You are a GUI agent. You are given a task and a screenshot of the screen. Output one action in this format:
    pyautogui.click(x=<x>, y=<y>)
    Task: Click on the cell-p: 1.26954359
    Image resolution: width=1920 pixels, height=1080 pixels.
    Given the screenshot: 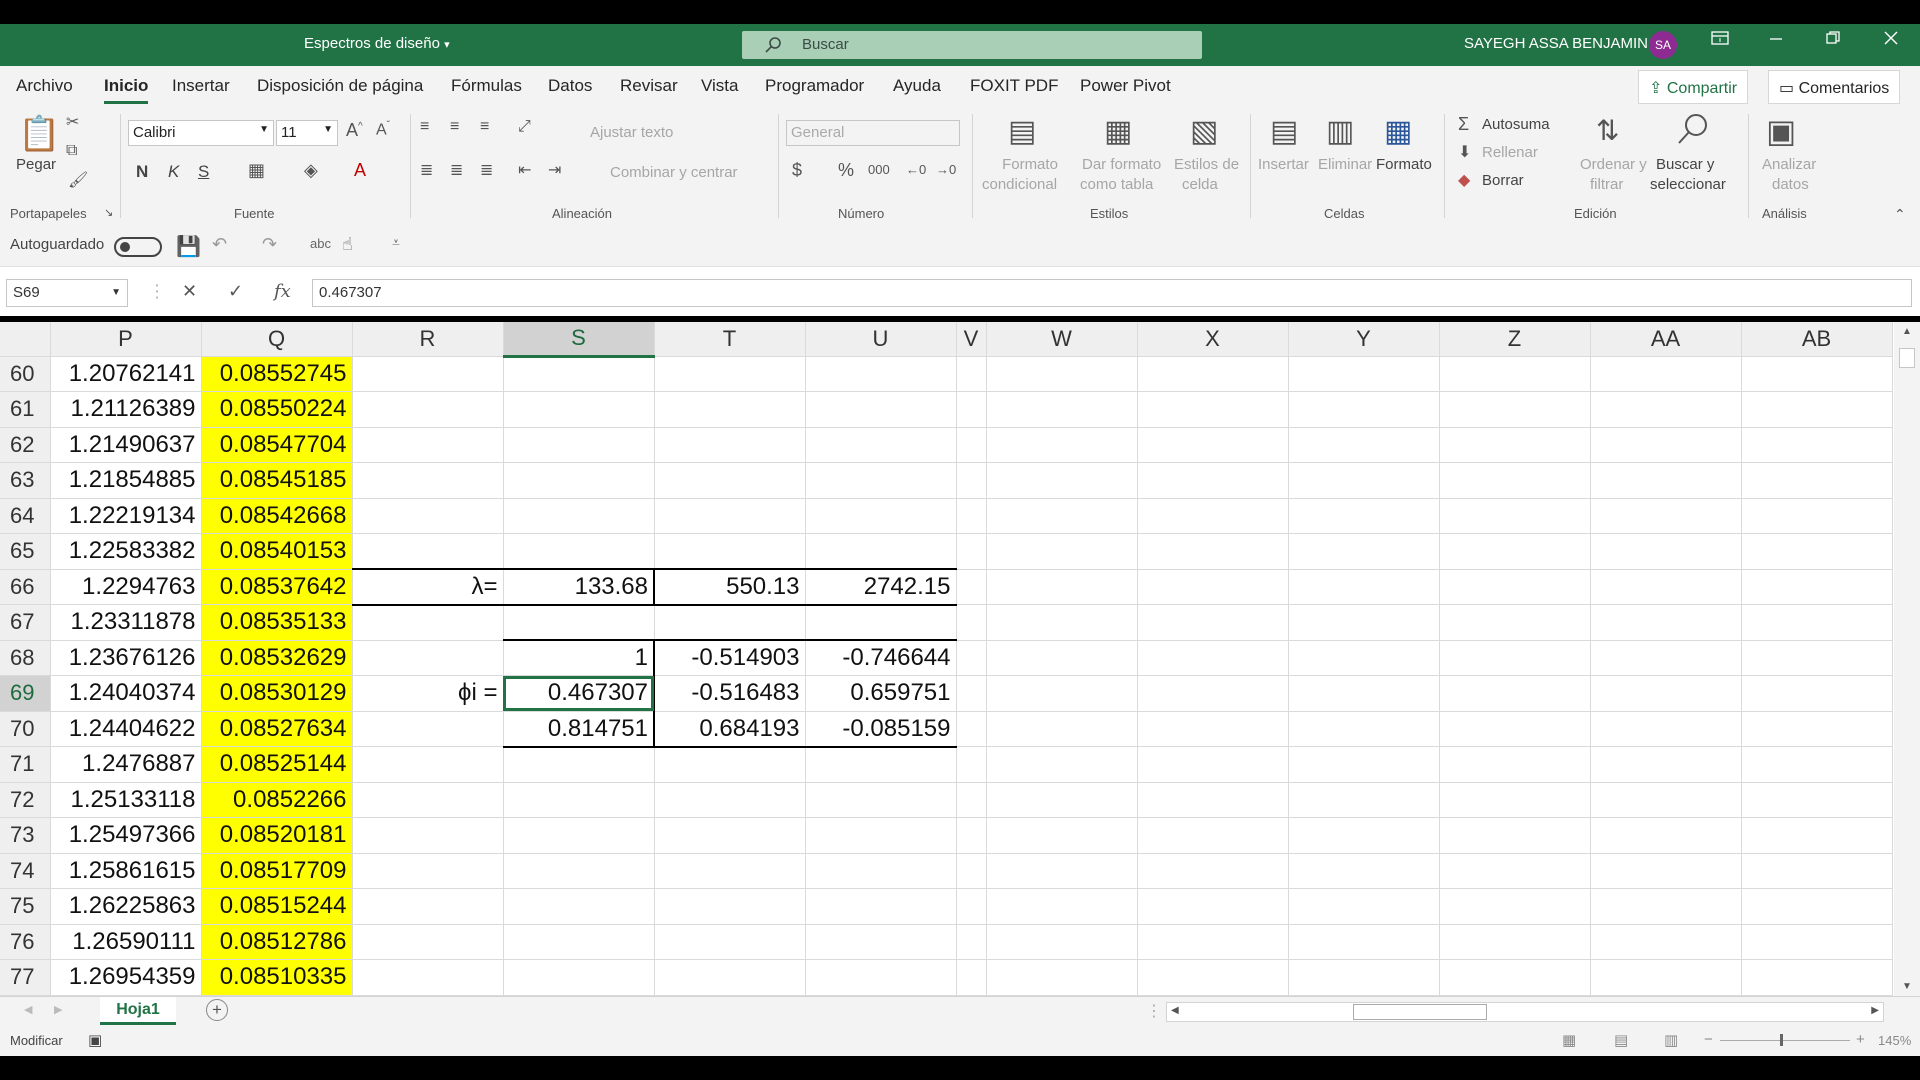 What is the action you would take?
    pyautogui.click(x=126, y=977)
    